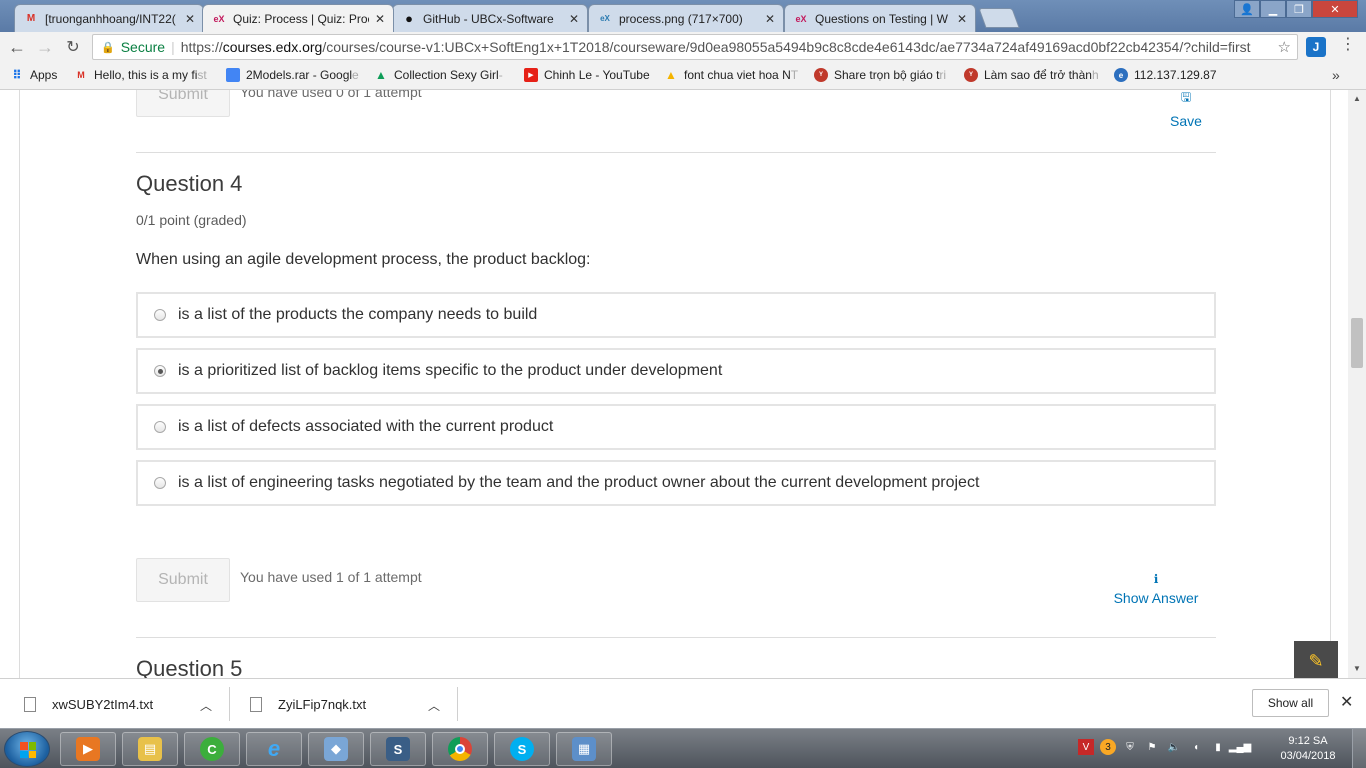  I want to click on ie-icon: e, so click(274, 748).